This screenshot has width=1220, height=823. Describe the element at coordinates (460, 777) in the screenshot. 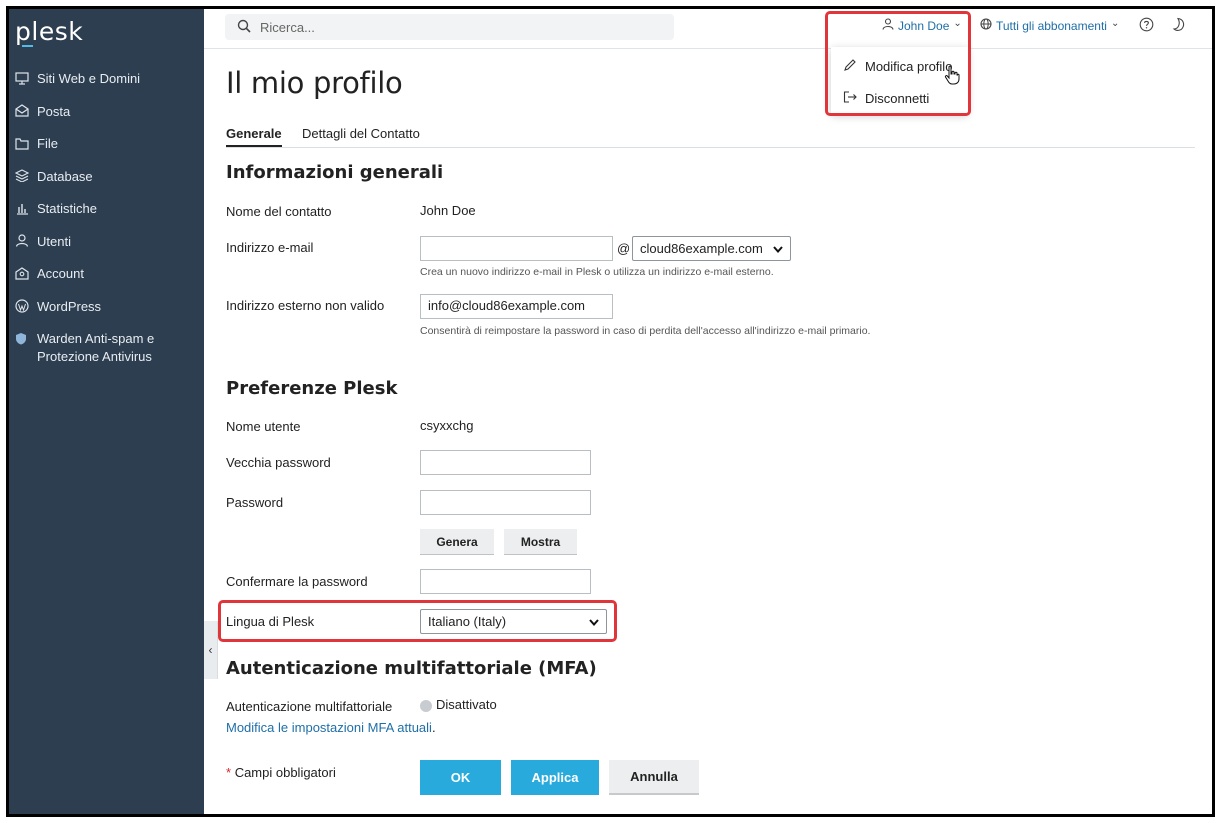

I see `ok-button: OK` at that location.